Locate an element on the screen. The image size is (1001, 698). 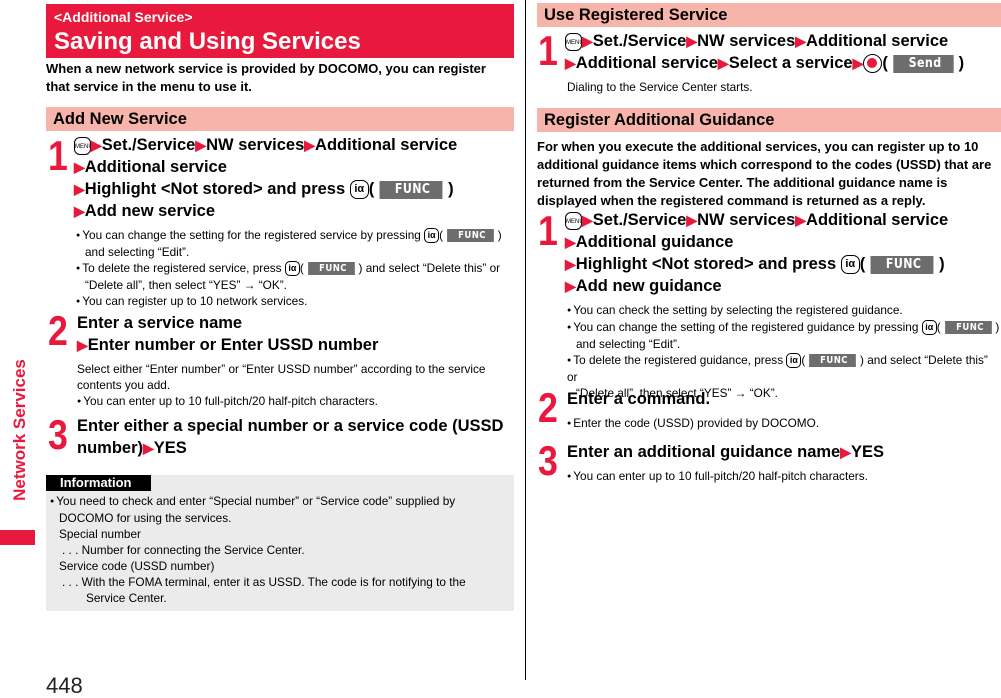
step-instruction: ▶Additional service is located at coordinates (150, 167).